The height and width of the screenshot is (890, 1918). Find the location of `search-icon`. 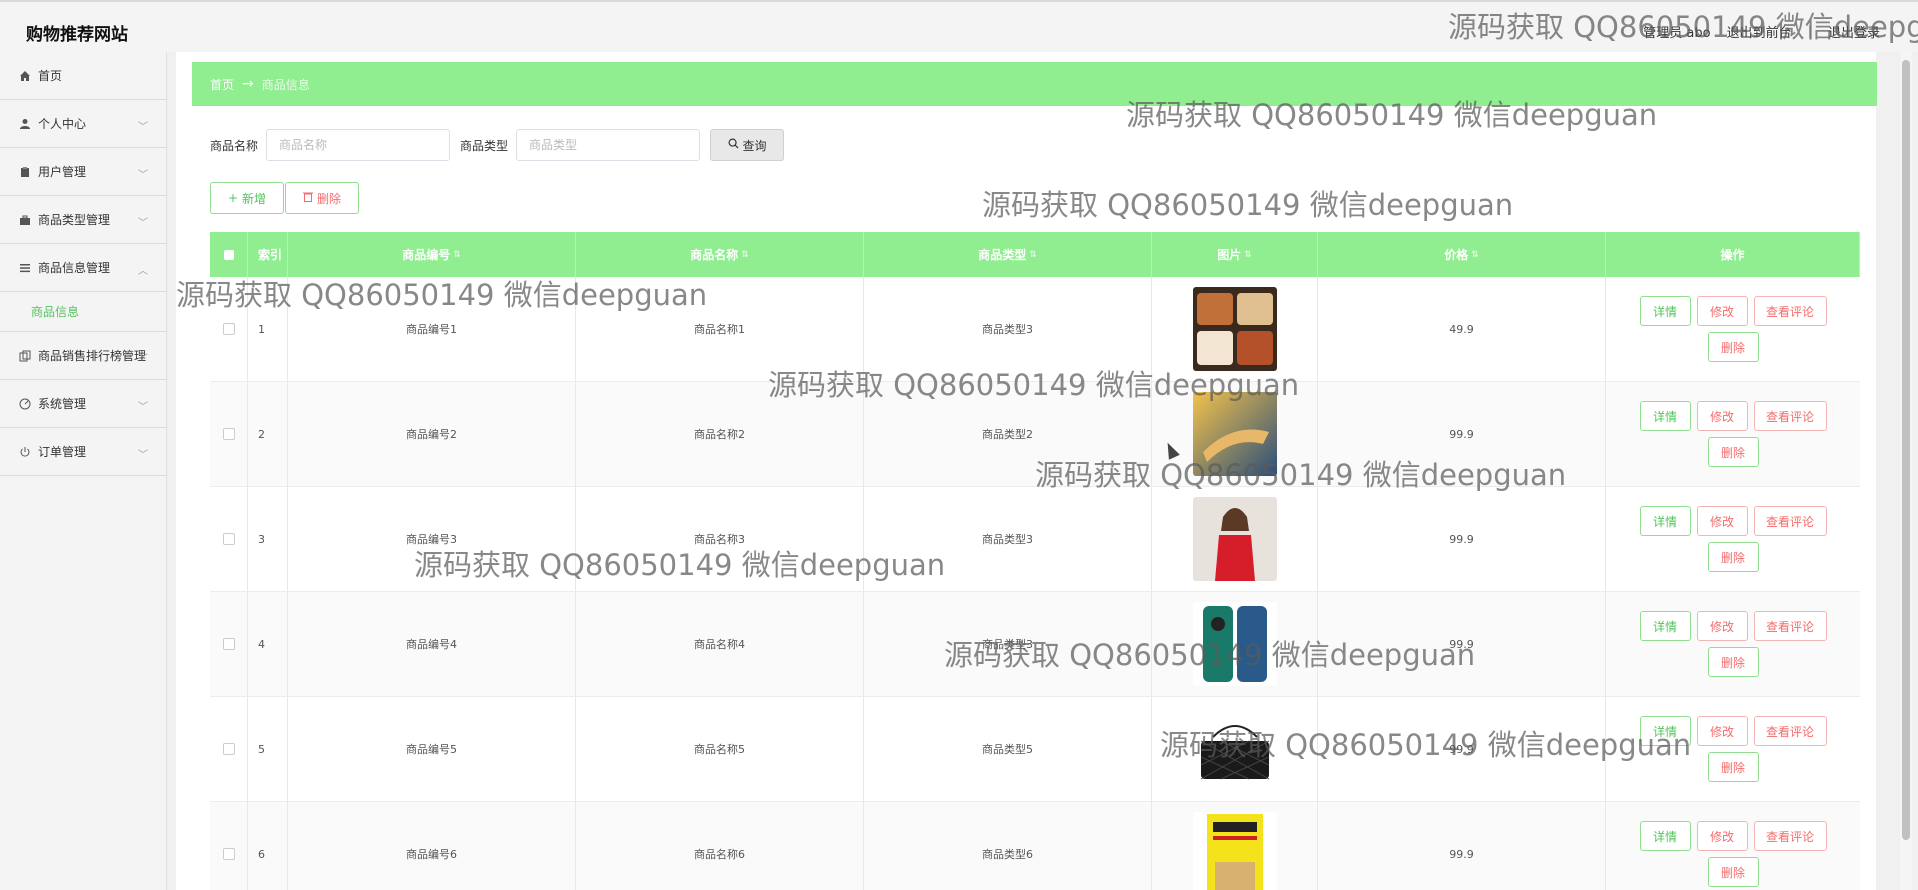

search-icon is located at coordinates (733, 145).